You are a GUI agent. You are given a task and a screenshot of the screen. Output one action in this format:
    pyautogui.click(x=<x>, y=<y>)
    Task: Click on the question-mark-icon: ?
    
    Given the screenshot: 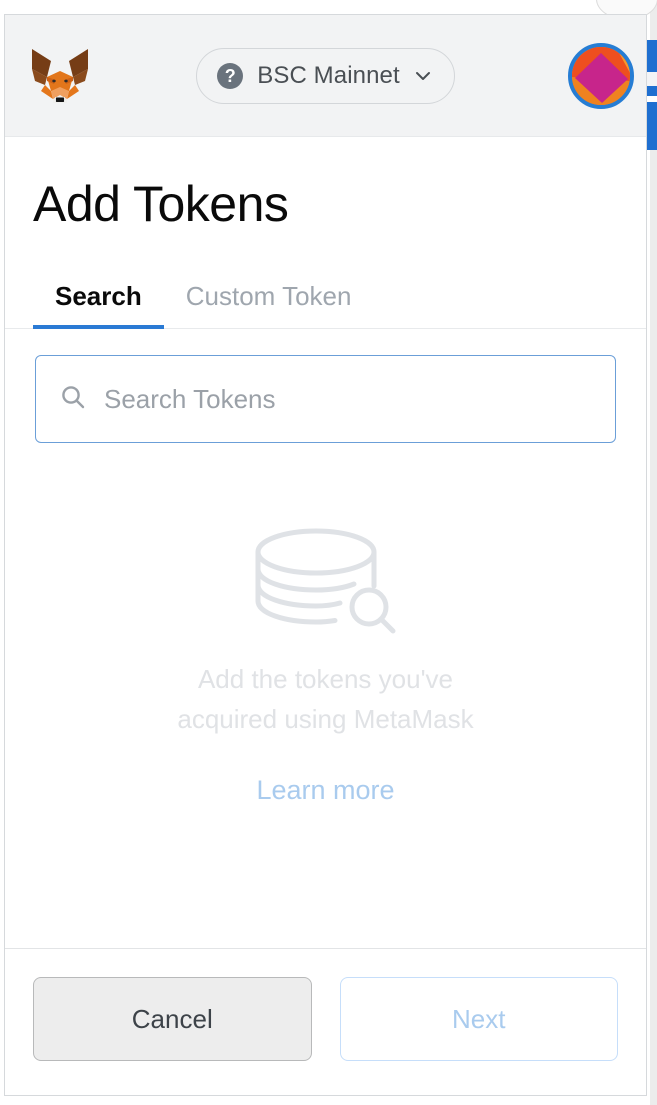 What is the action you would take?
    pyautogui.click(x=230, y=75)
    